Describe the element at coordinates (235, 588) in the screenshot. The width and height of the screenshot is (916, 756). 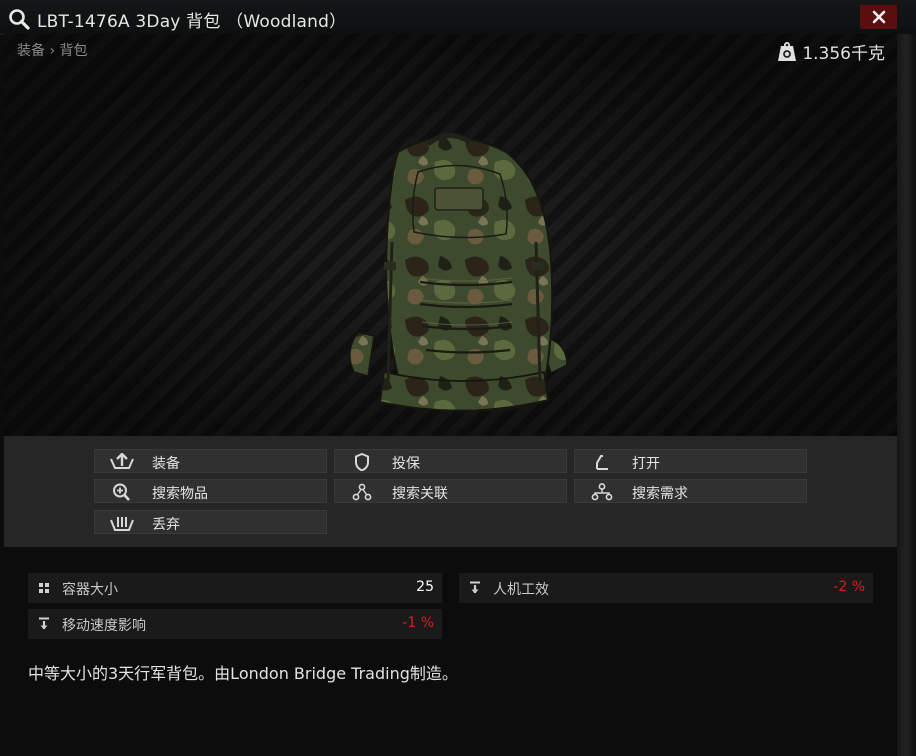
I see `stat-container-size: 容器大小 25` at that location.